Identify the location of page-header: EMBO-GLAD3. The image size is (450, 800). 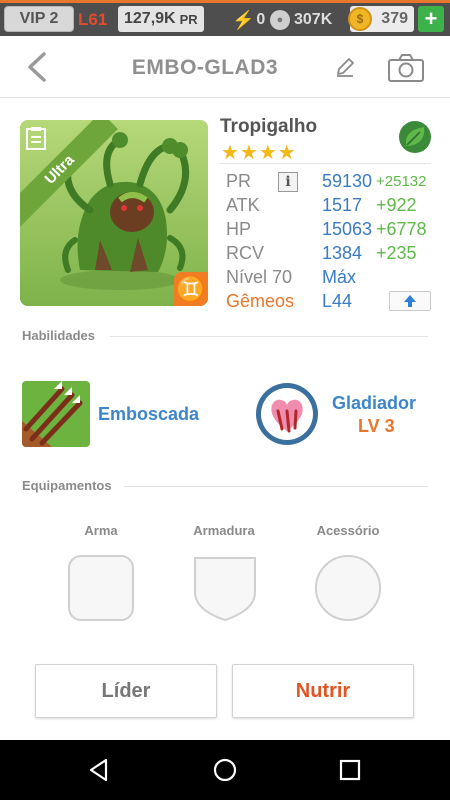
(225, 67).